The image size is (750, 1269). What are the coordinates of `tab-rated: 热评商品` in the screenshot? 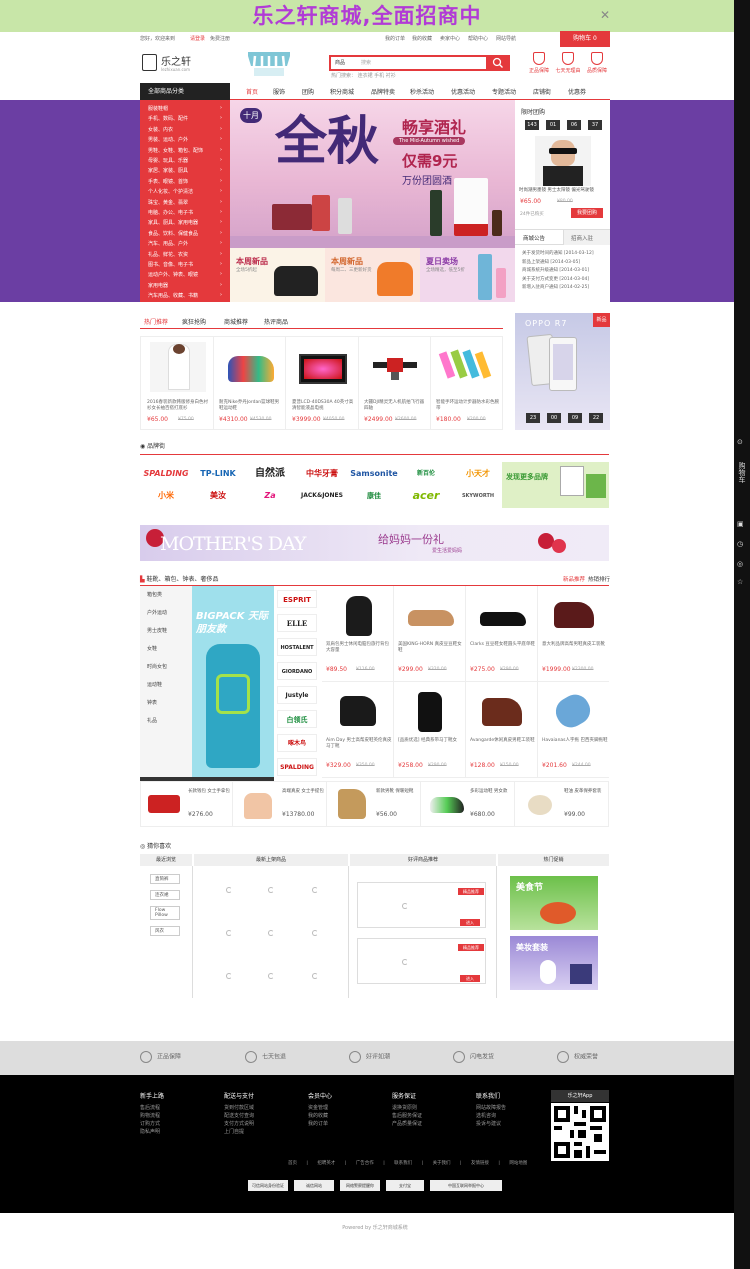 It's located at (276, 321).